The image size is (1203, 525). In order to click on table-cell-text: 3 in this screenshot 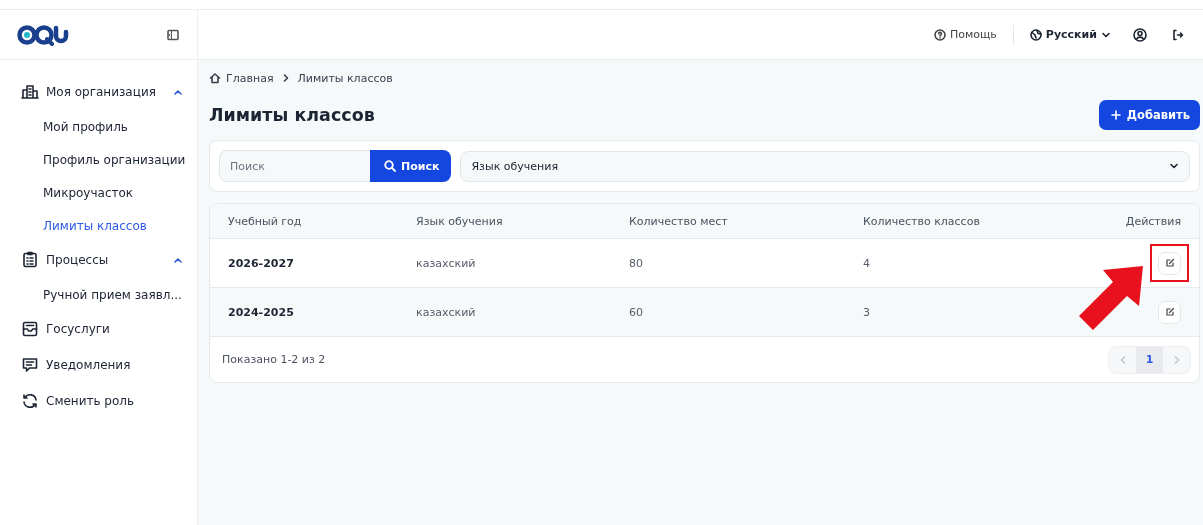, I will do `click(866, 312)`.